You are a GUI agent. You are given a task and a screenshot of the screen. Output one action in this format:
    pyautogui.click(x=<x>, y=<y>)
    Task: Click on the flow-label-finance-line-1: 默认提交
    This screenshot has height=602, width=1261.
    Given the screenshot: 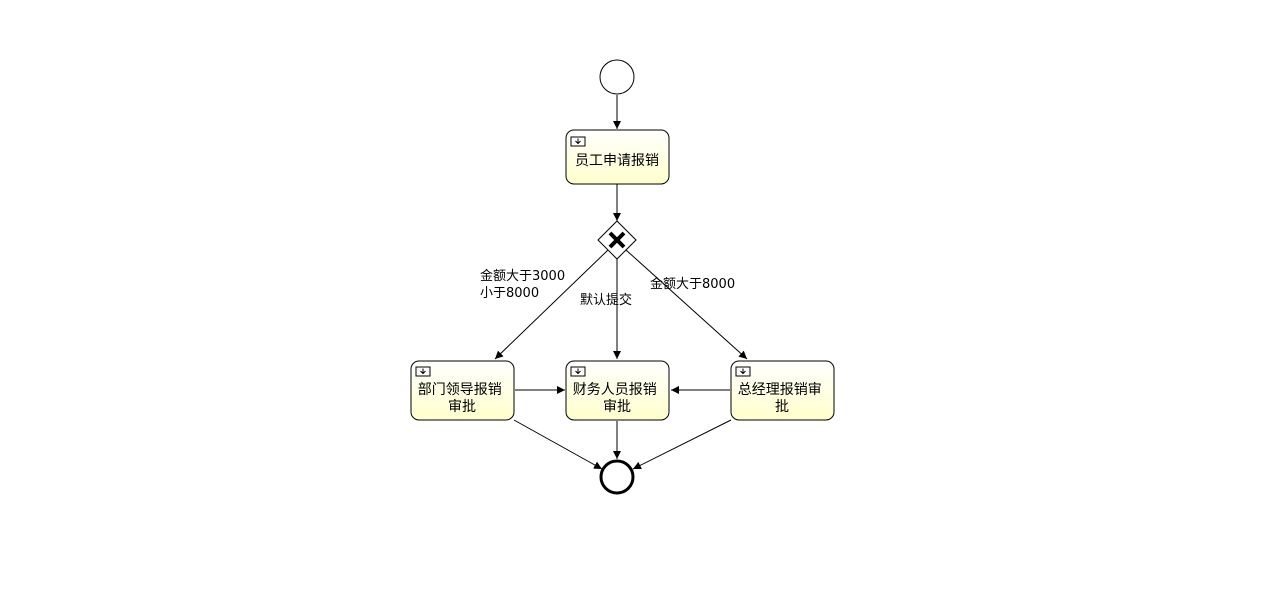 What is the action you would take?
    pyautogui.click(x=606, y=300)
    